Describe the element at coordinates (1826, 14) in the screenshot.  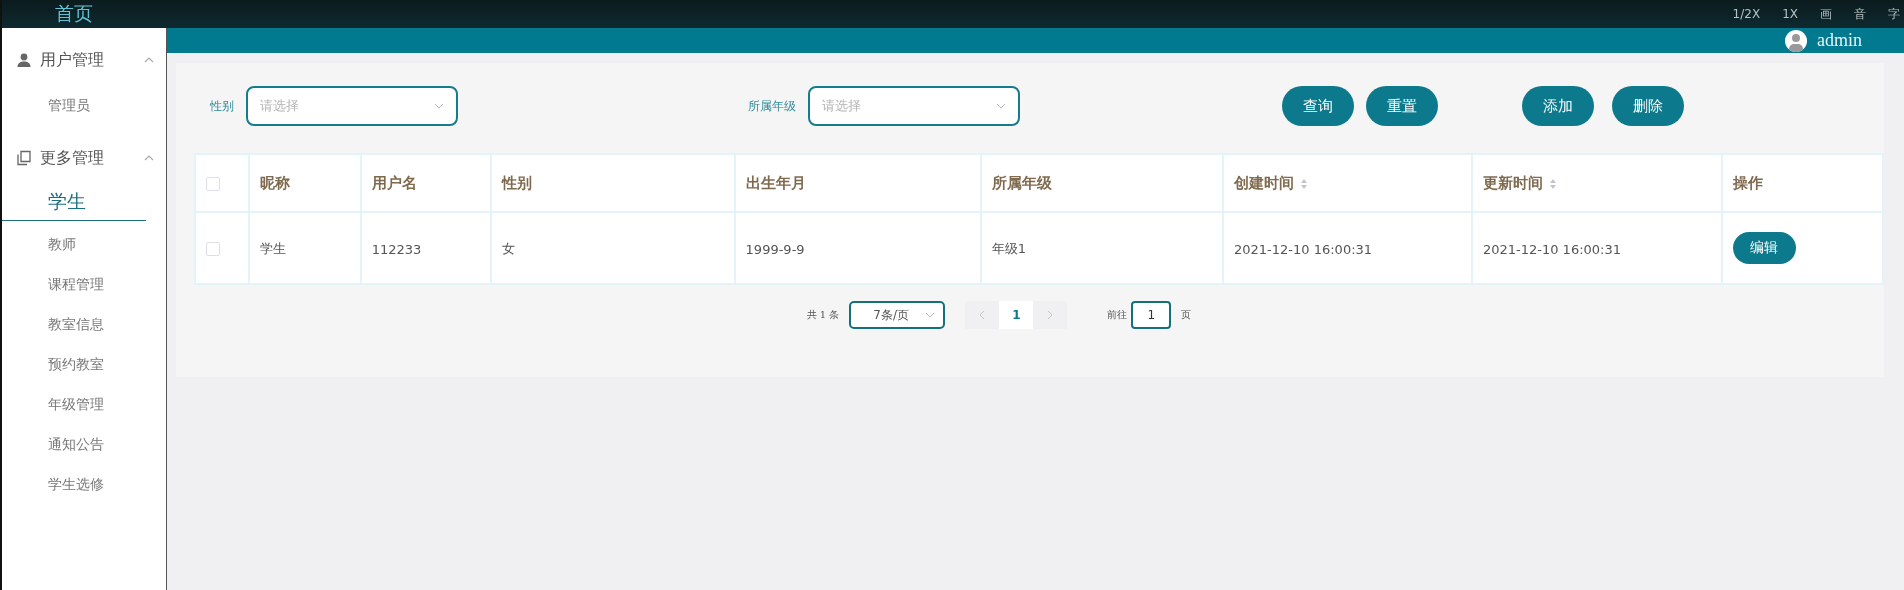
I see `player-control: 画` at that location.